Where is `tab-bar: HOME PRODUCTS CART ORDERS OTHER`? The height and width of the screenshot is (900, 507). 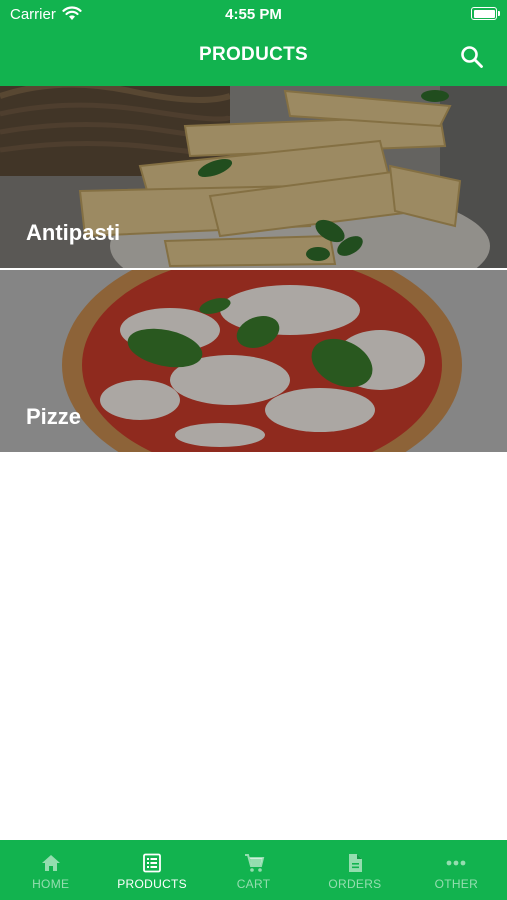 tab-bar: HOME PRODUCTS CART ORDERS OTHER is located at coordinates (253, 870).